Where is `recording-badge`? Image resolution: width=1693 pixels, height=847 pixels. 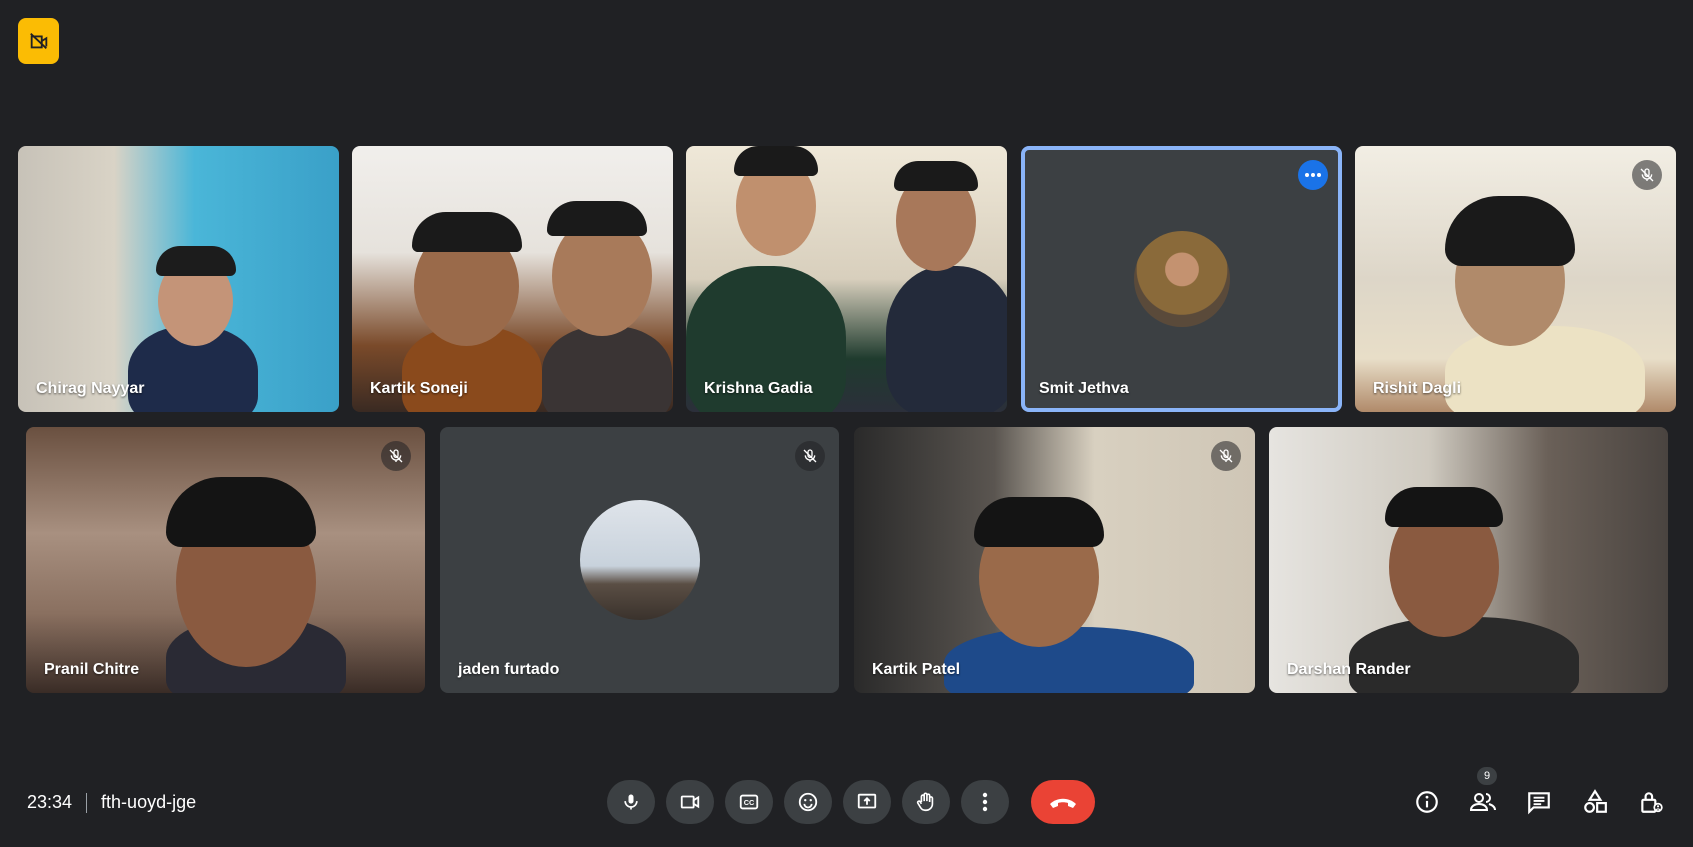 recording-badge is located at coordinates (38, 41).